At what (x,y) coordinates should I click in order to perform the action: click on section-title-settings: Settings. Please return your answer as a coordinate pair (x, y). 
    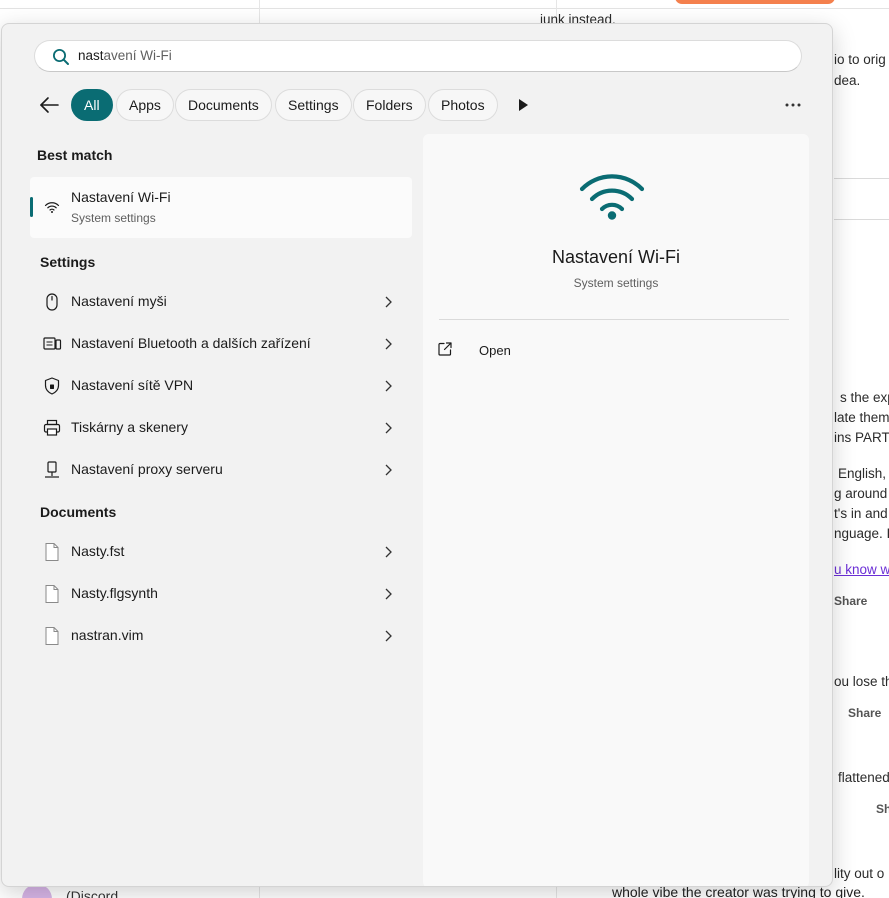
    Looking at the image, I should click on (68, 262).